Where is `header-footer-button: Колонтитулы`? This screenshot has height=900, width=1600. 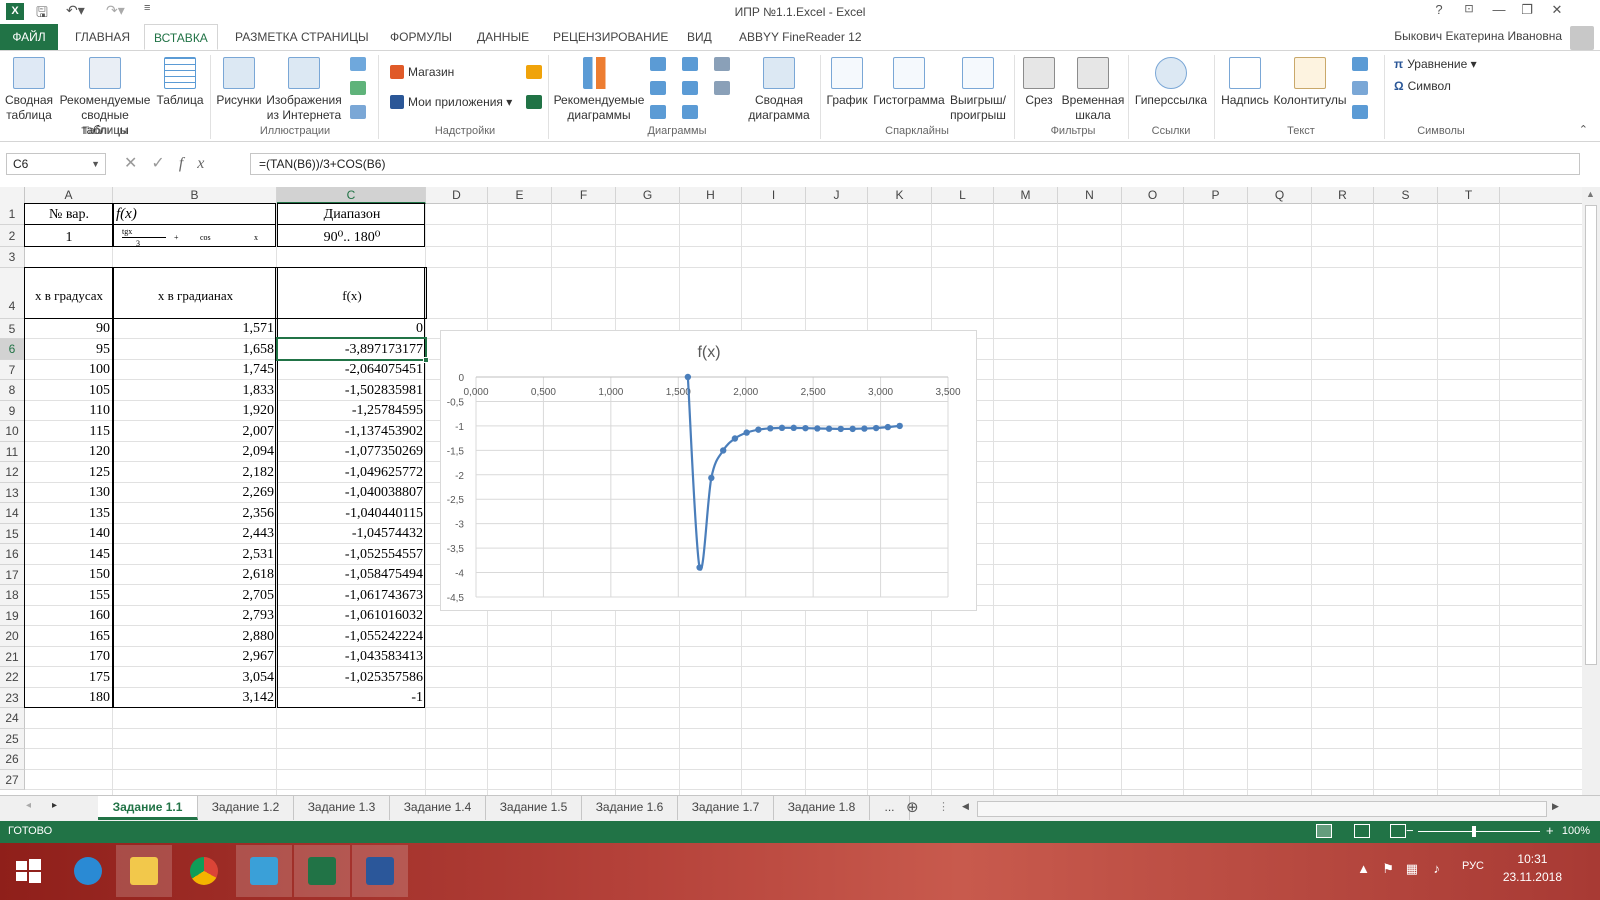 header-footer-button: Колонтитулы is located at coordinates (1310, 82).